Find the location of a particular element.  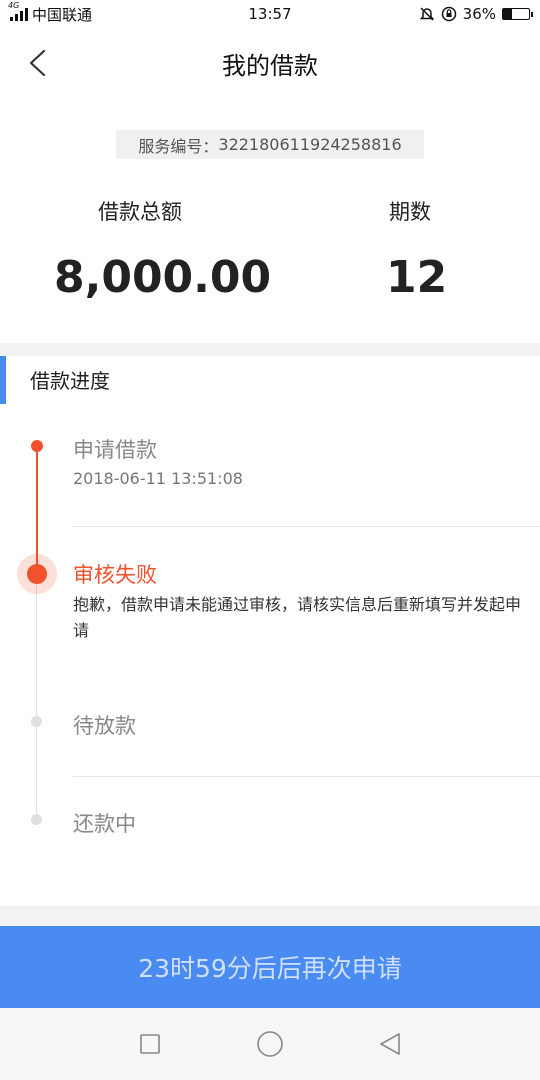

nav-back-button is located at coordinates (390, 1044).